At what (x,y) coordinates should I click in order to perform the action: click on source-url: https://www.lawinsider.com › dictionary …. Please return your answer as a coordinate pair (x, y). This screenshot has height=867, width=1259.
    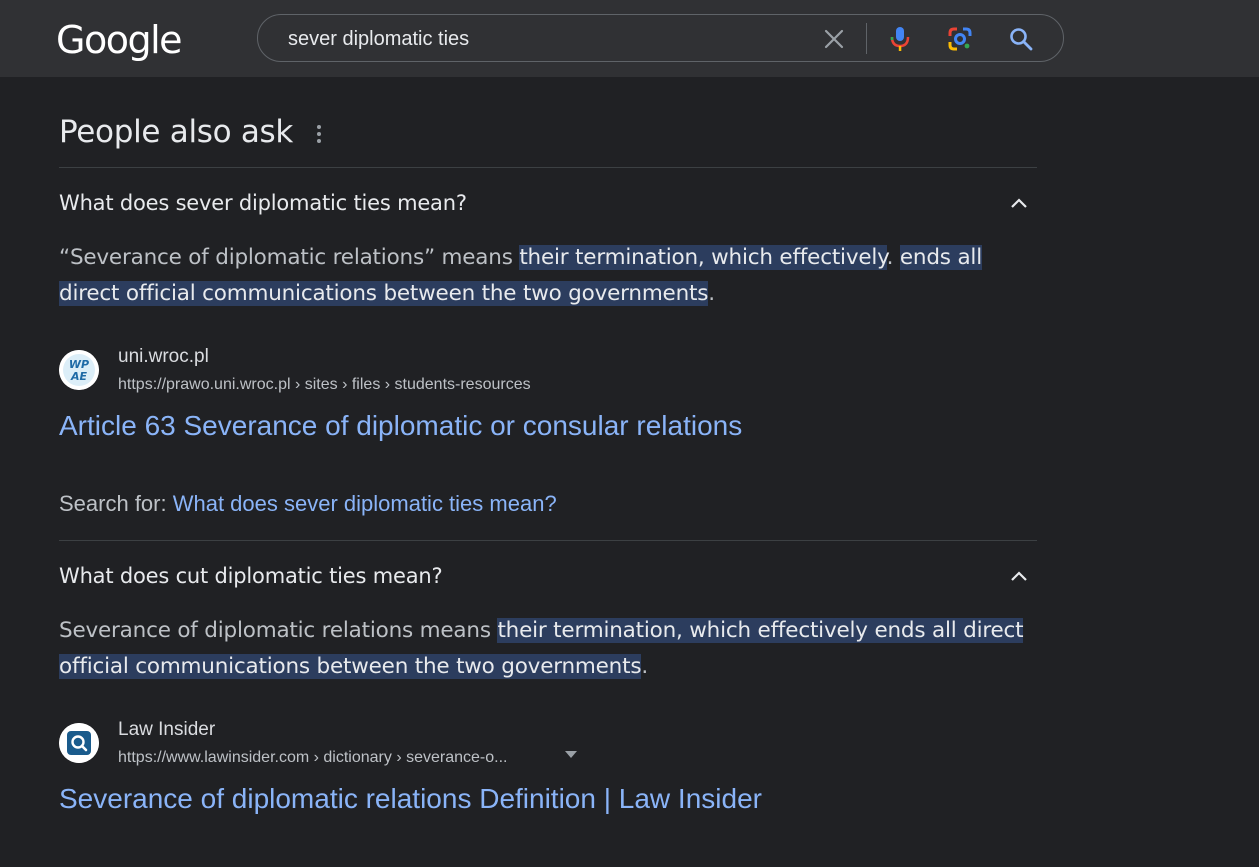
    Looking at the image, I should click on (312, 758).